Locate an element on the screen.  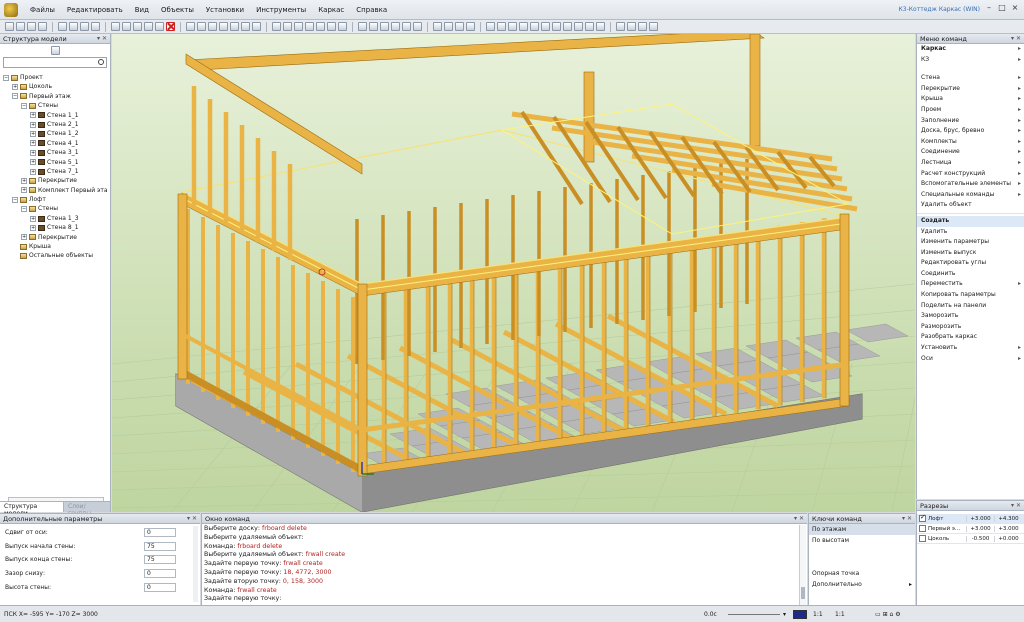
command-item: Разобрать каркас is located at coordinates (970, 337).